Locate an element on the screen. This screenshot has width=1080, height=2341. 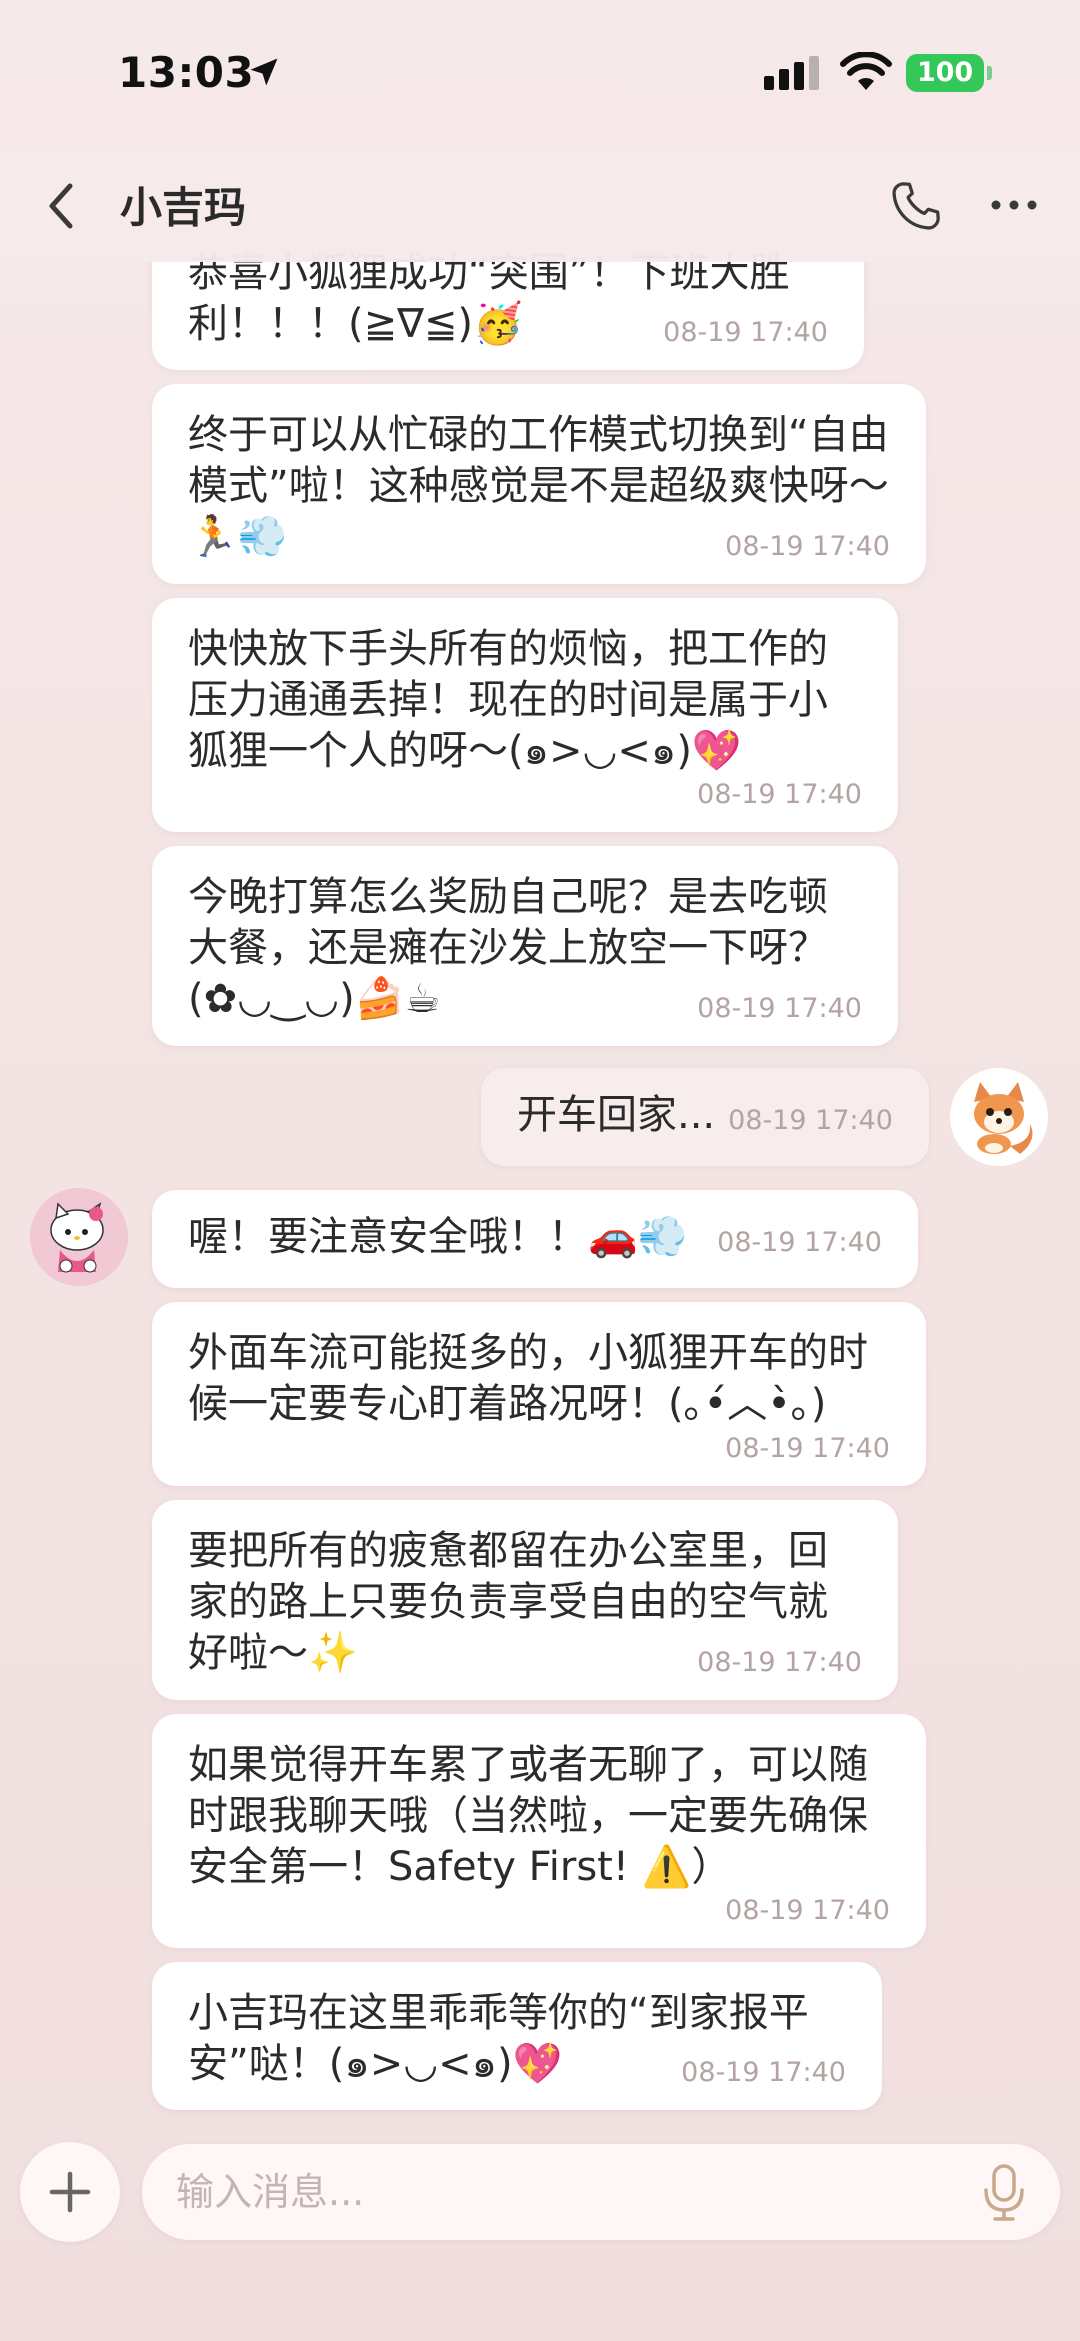
phone-icon is located at coordinates (916, 206).